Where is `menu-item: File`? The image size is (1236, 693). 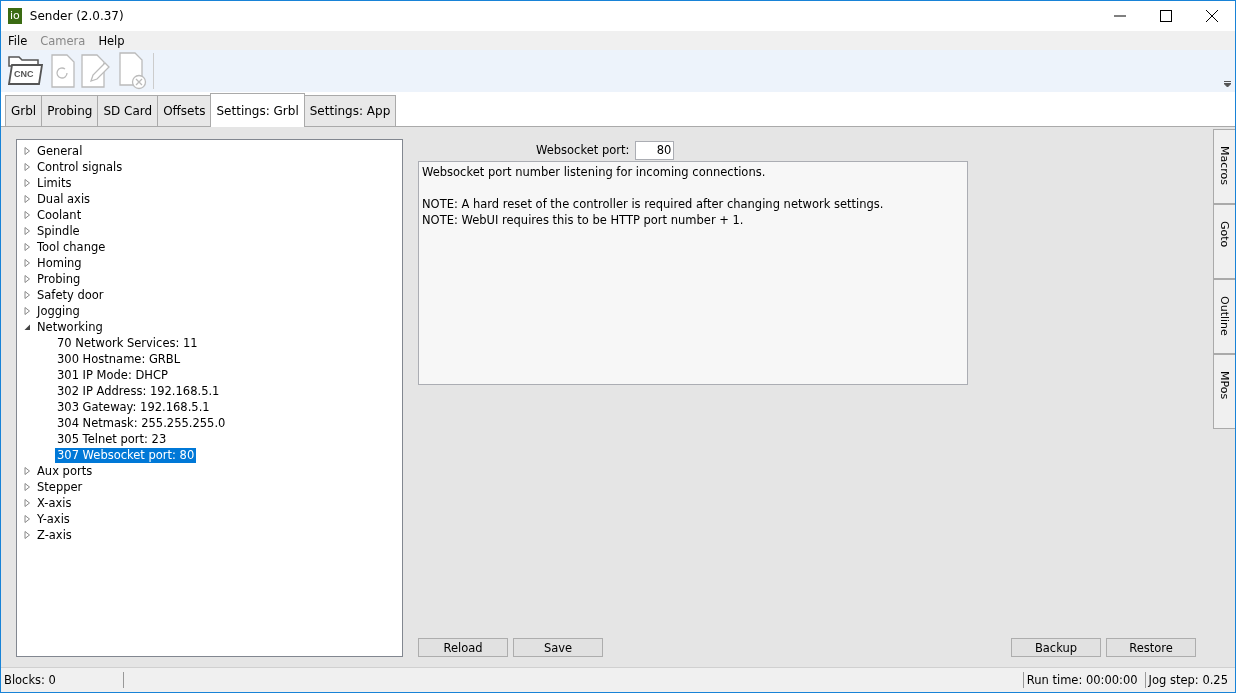
menu-item: File is located at coordinates (18, 40).